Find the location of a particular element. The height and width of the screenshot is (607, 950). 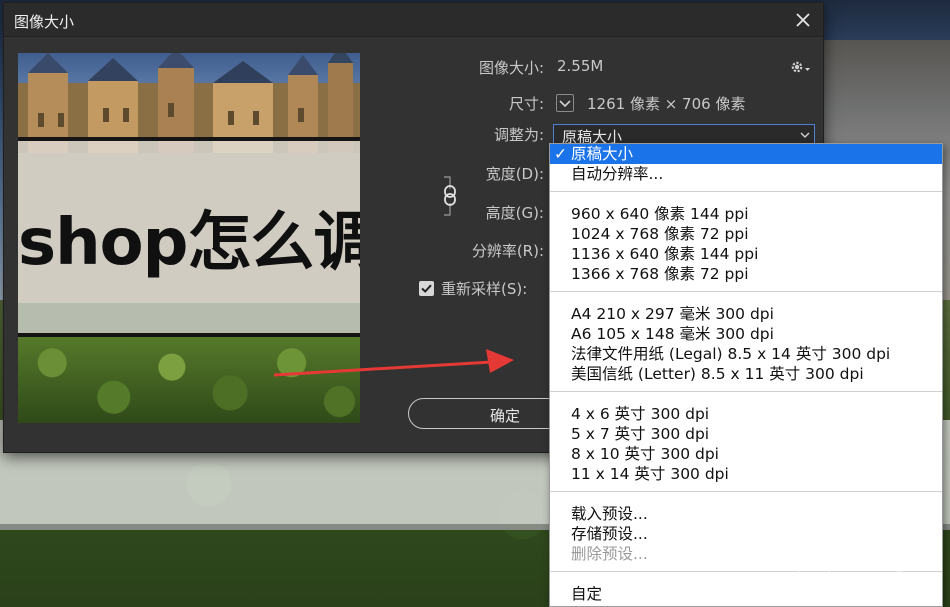

preview-overlay-text: shop怎么调 is located at coordinates (189, 243).